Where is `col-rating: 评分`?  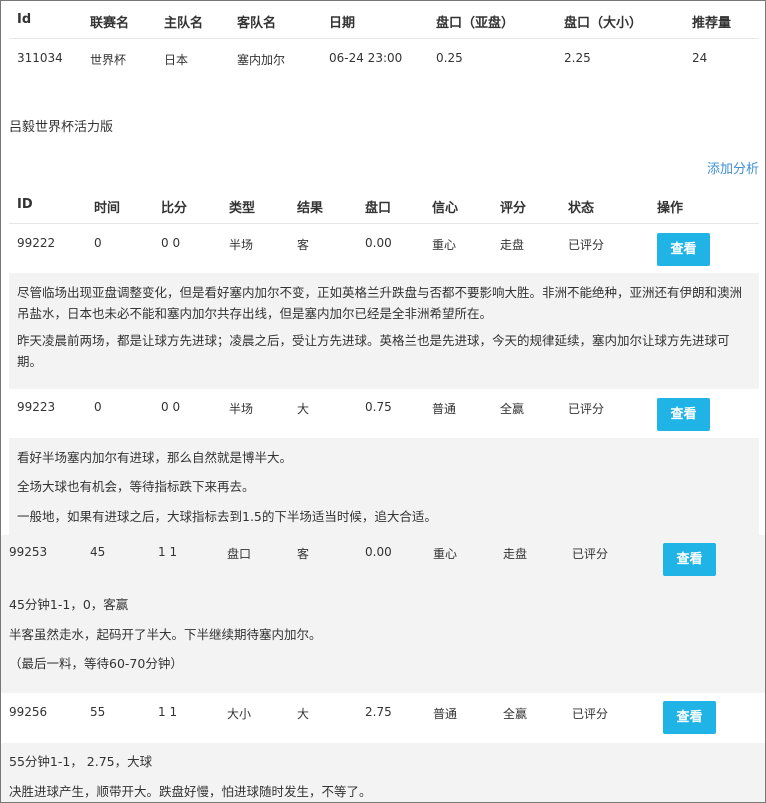 col-rating: 评分 is located at coordinates (513, 208).